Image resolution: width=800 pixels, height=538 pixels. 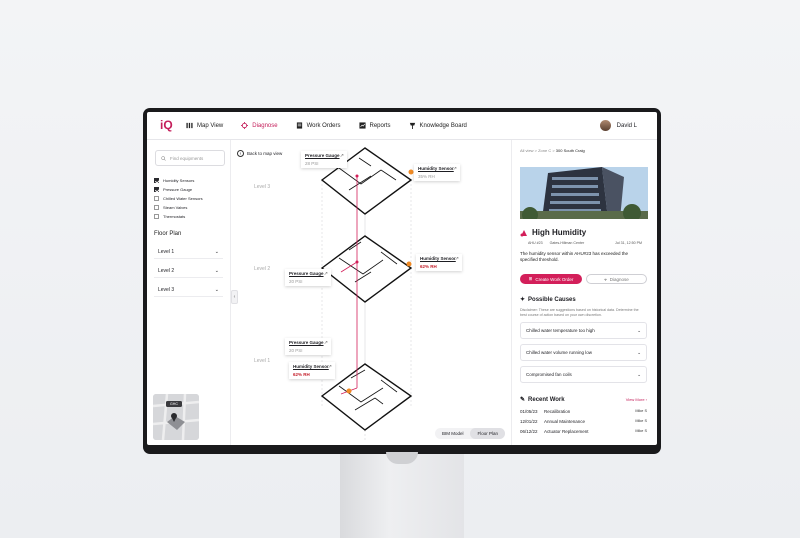 I want to click on recent-work-row: 12/01/22 Annual Maintenance Mike S, so click(x=583, y=421).